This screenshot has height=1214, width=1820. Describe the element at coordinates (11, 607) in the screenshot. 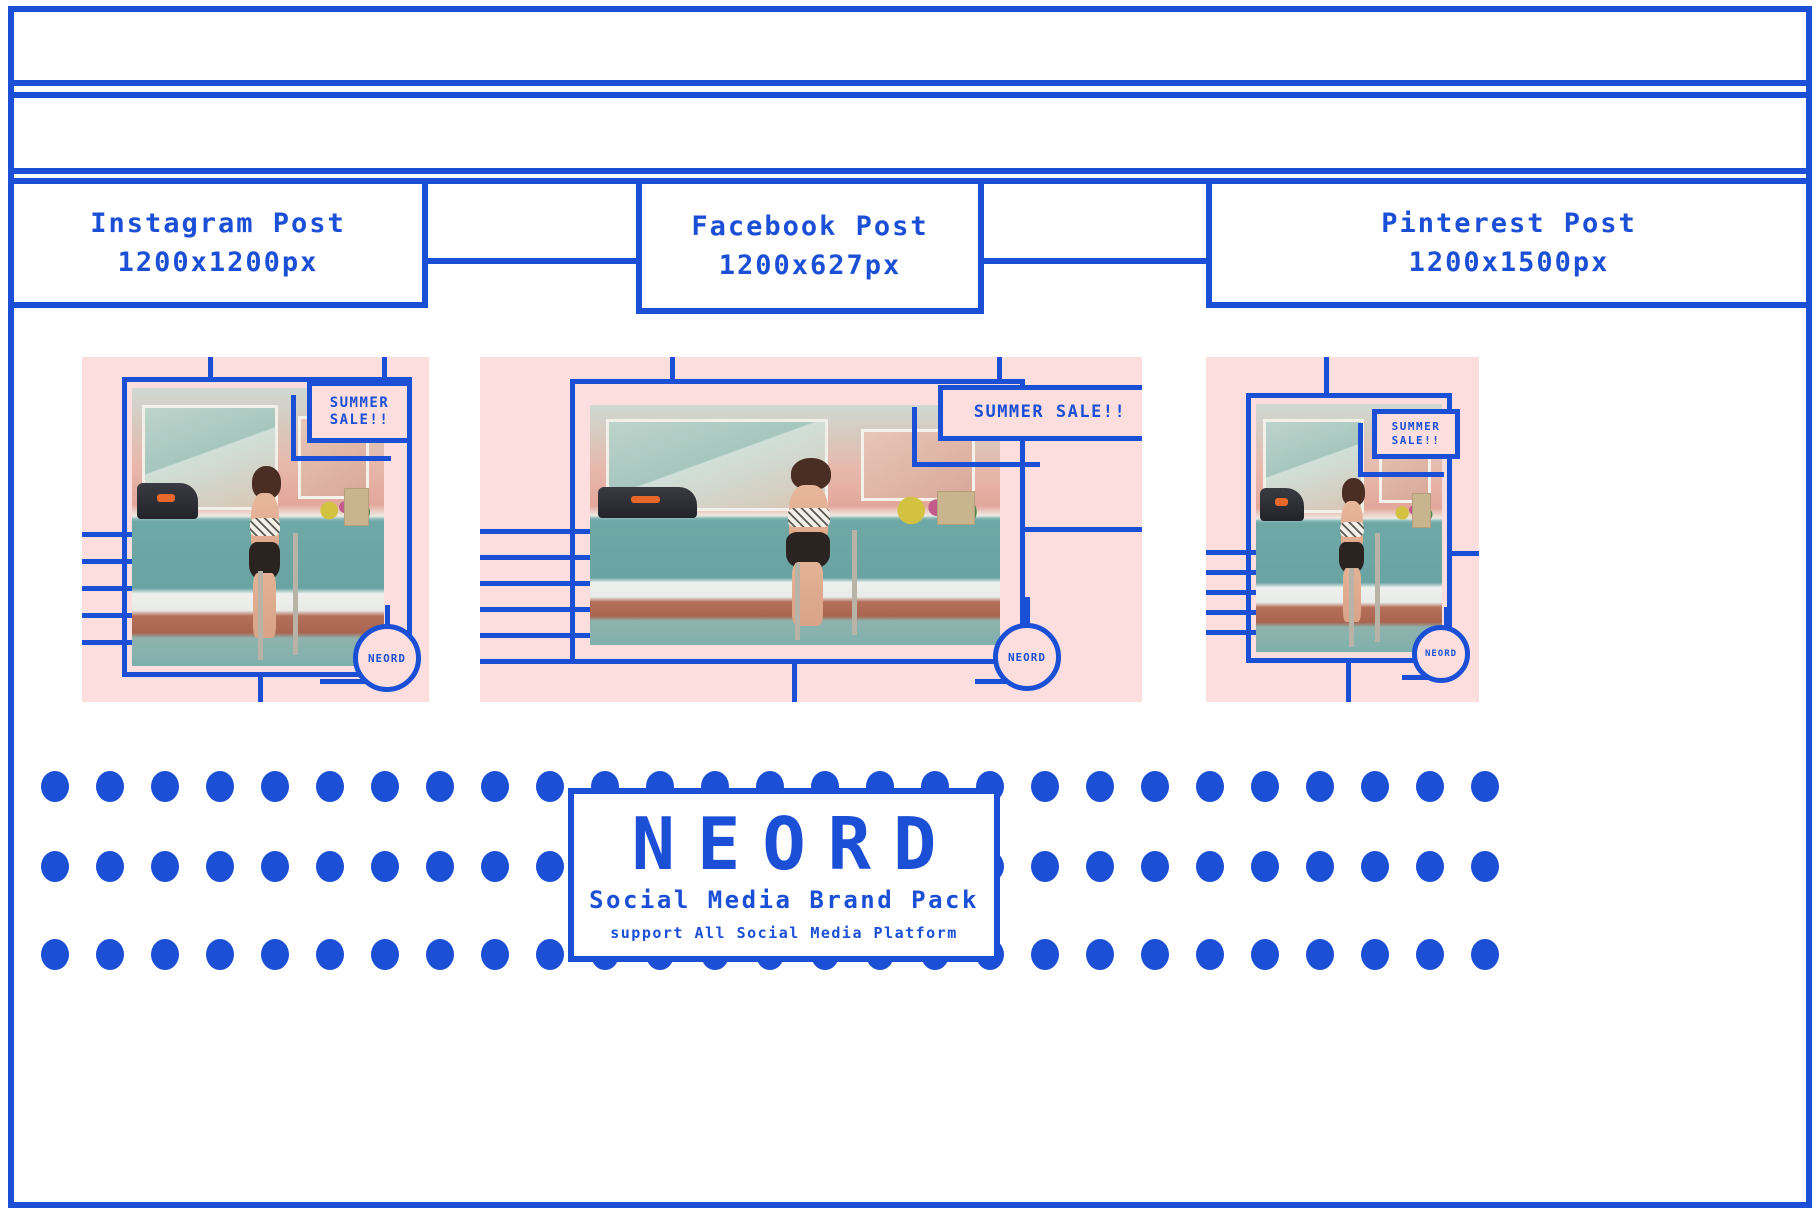

I see `page-border-left` at that location.